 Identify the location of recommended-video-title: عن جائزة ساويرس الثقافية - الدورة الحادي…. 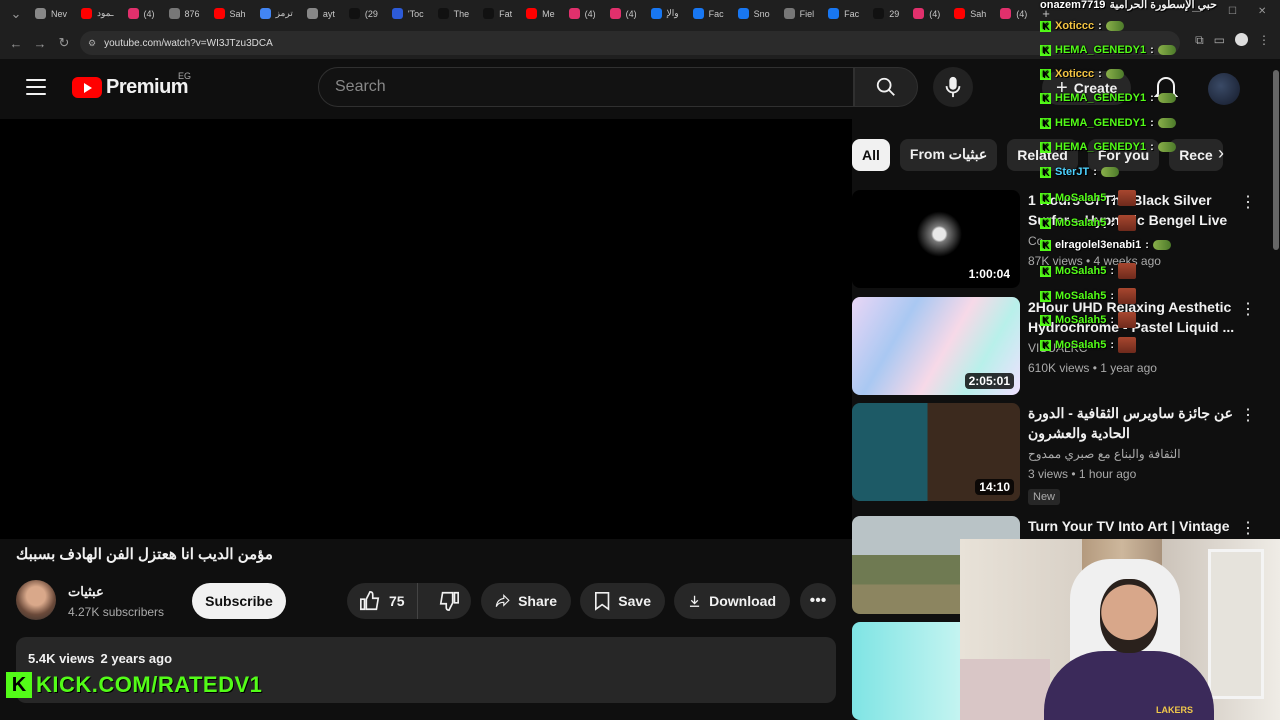
(1133, 423).